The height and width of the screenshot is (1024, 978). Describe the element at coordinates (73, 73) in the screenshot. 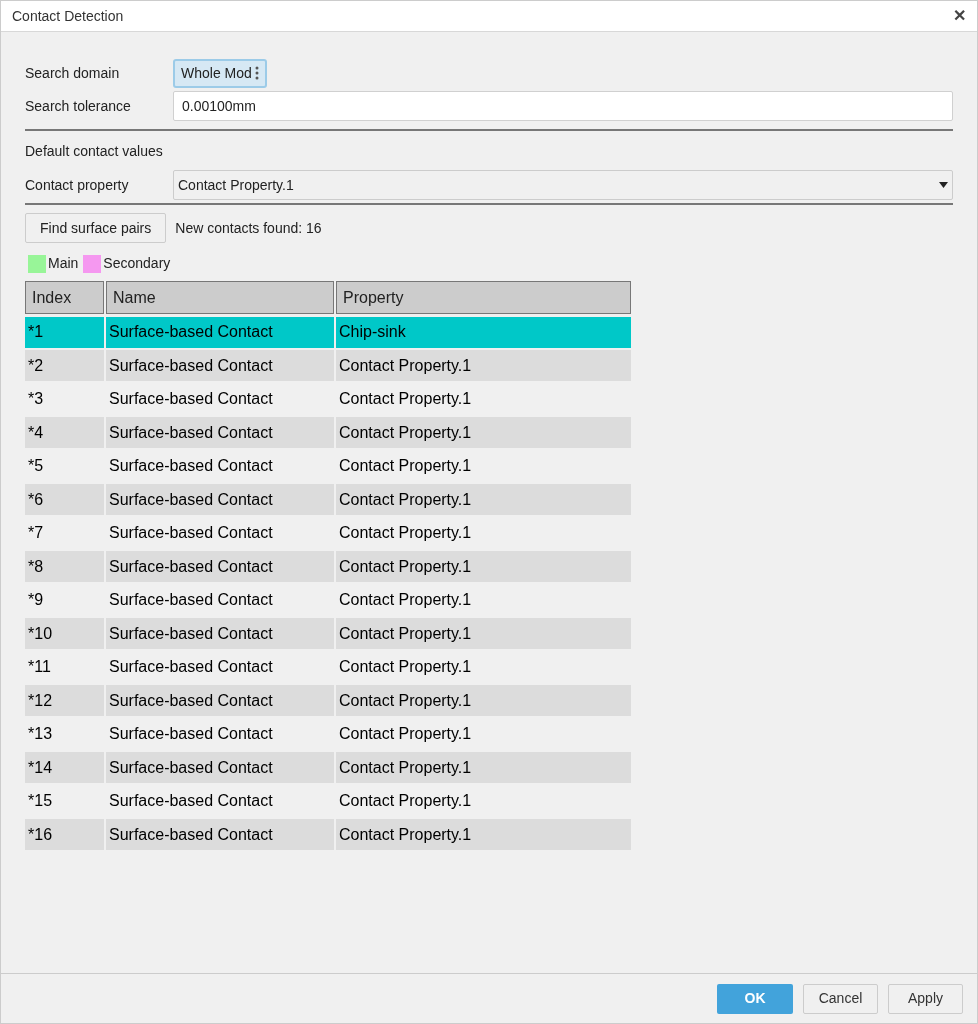

I see `field-label: Search domain` at that location.